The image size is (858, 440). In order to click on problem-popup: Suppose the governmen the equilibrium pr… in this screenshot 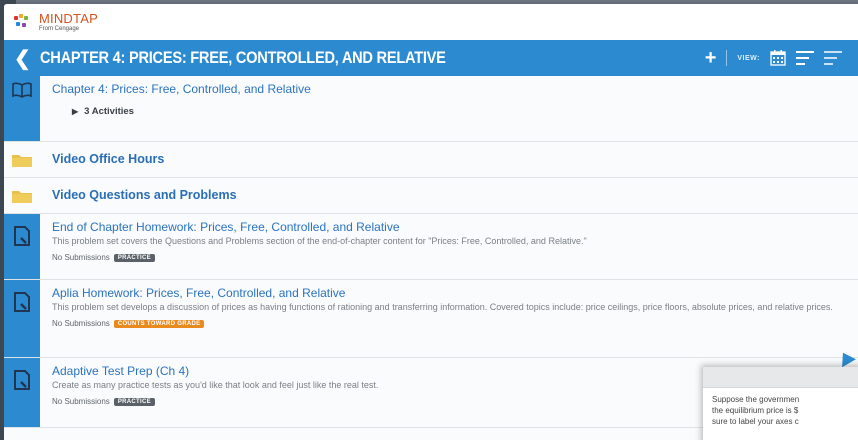, I will do `click(780, 403)`.